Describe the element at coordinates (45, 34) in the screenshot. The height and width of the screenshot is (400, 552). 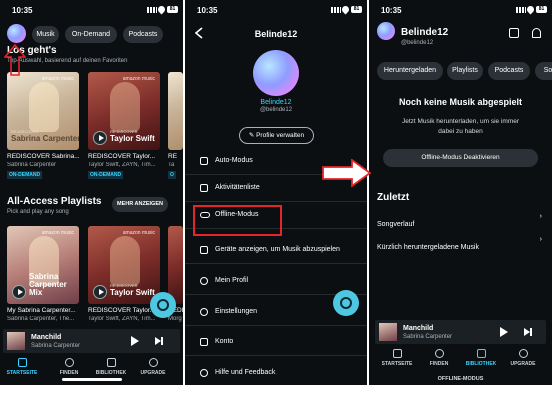
I see `chip-musik: Musik` at that location.